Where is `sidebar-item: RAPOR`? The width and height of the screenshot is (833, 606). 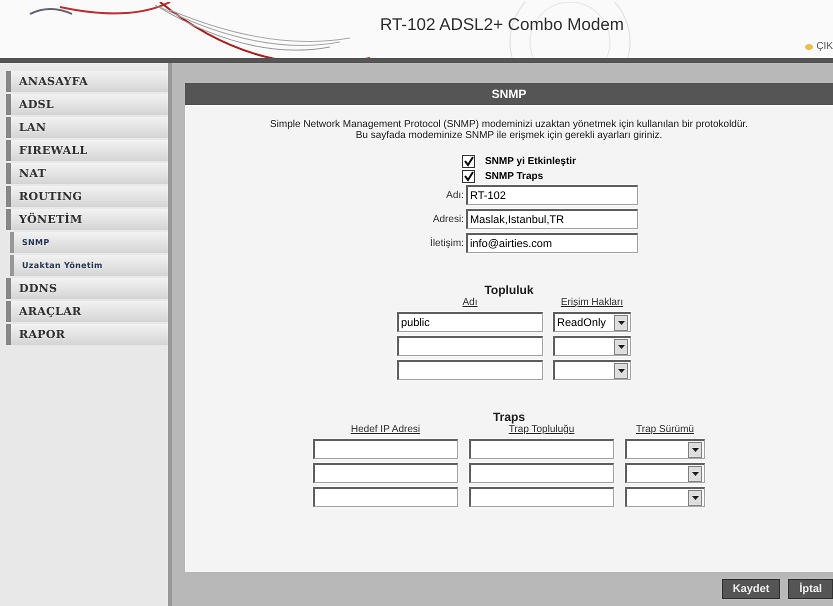
sidebar-item: RAPOR is located at coordinates (87, 334).